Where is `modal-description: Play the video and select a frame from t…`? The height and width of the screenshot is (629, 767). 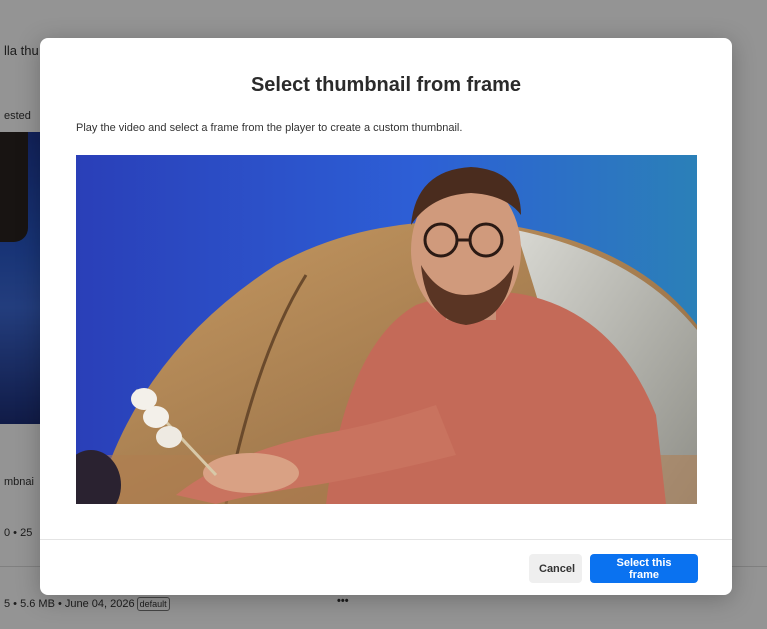 modal-description: Play the video and select a frame from t… is located at coordinates (269, 128).